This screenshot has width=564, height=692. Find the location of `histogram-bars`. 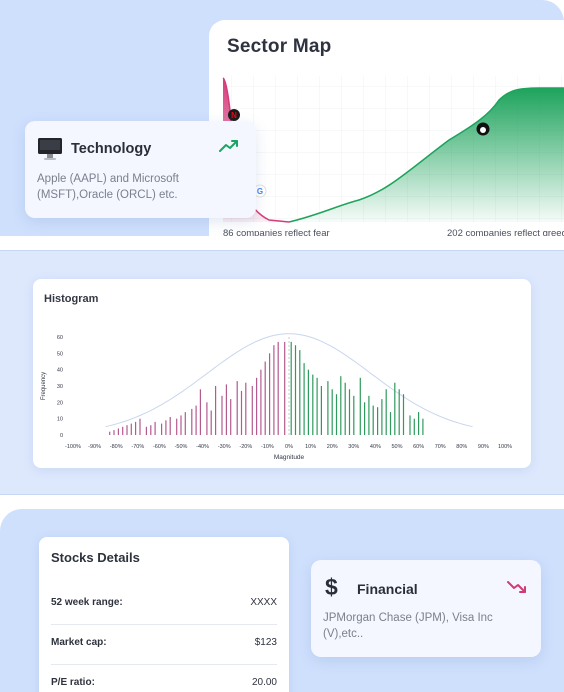

histogram-bars is located at coordinates (266, 388).